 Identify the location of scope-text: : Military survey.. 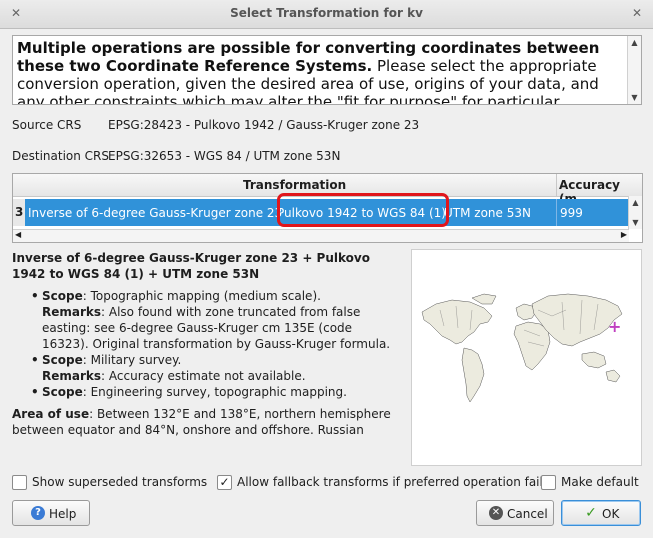
(132, 360).